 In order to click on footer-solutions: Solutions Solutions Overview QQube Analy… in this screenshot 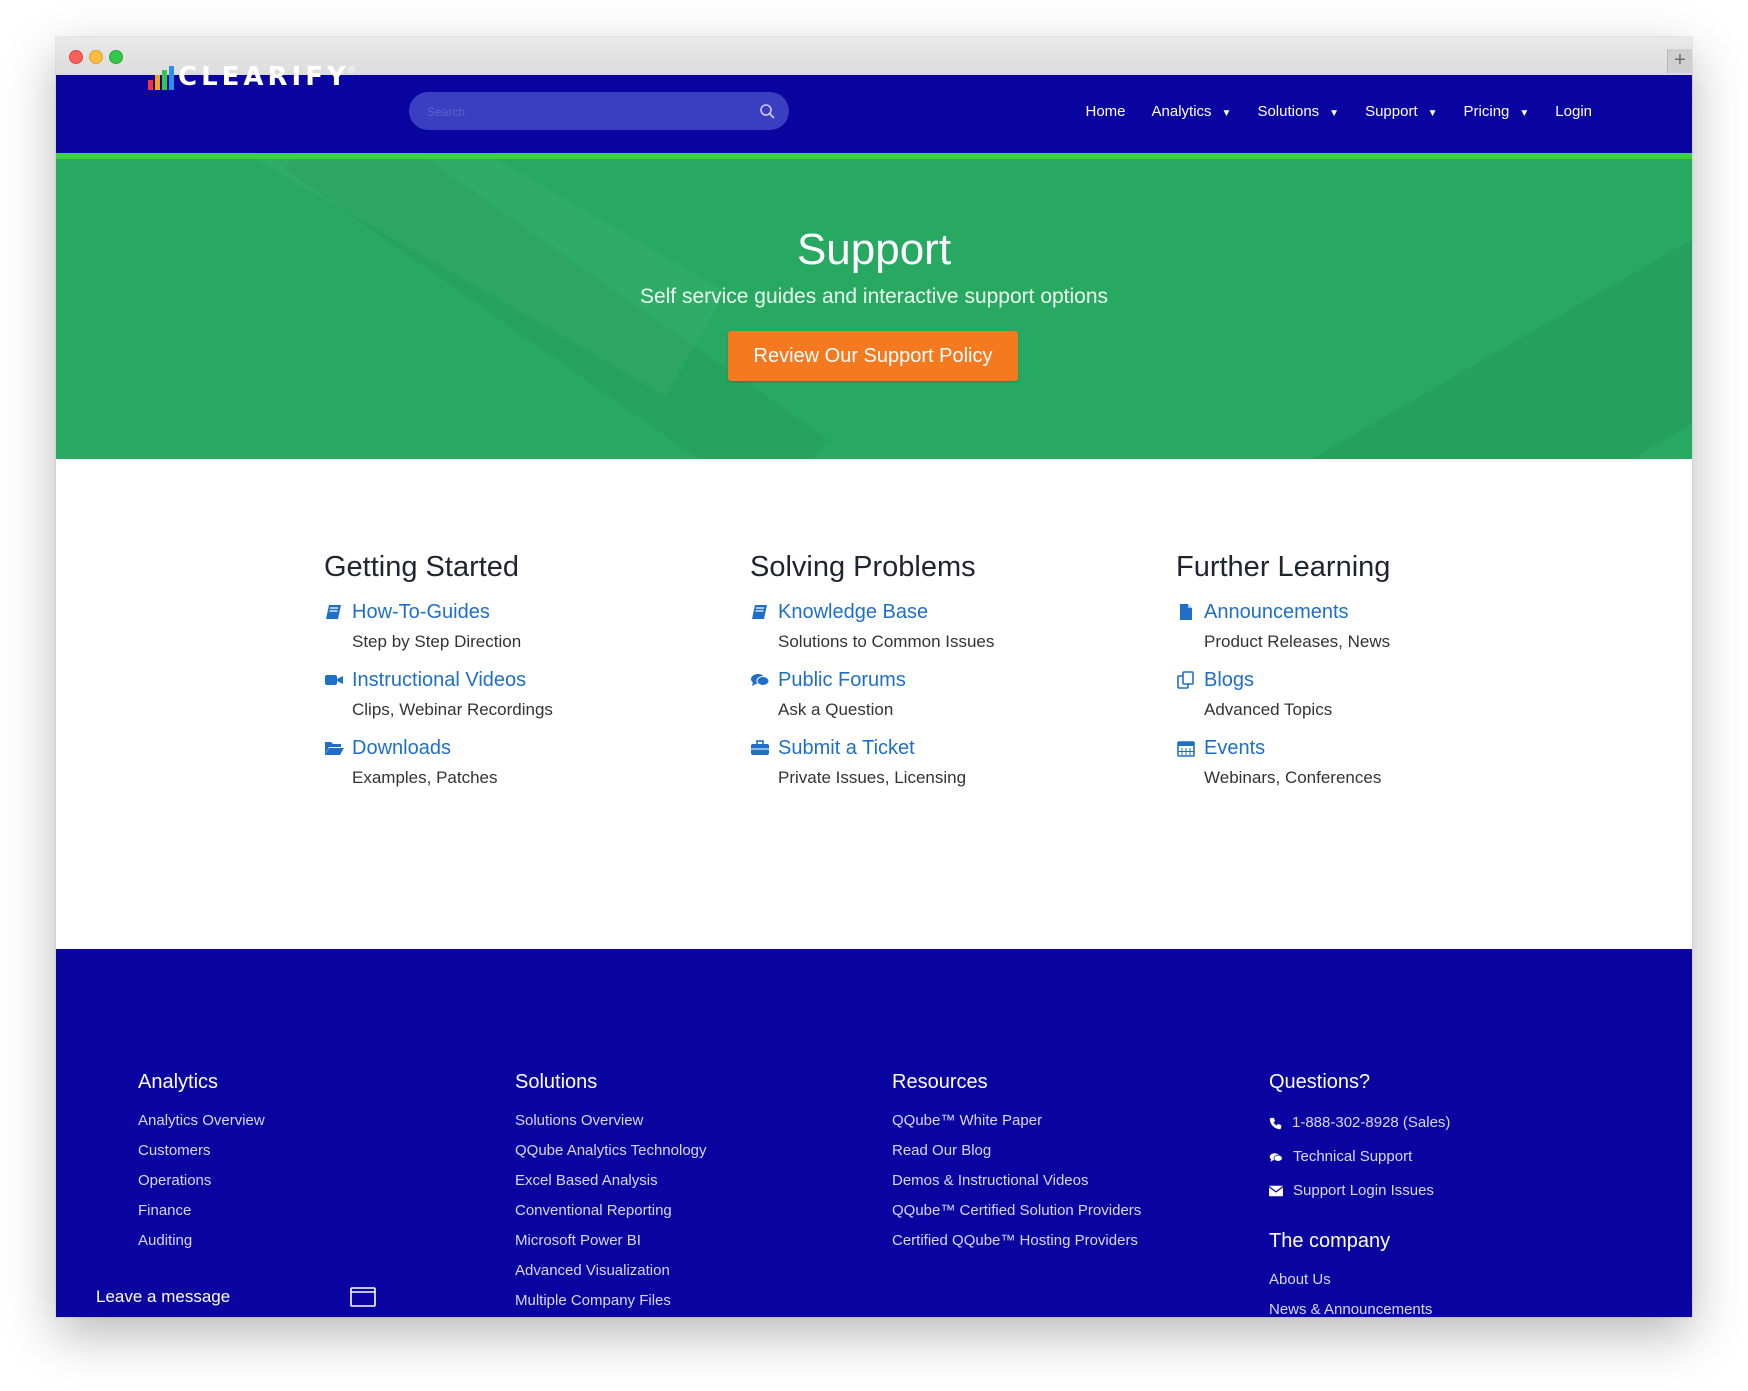, I will do `click(611, 1193)`.